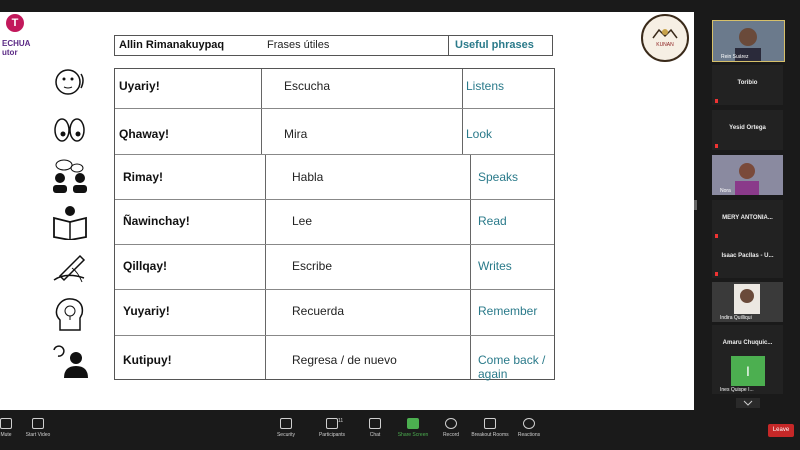  I want to click on participants-count: 11, so click(341, 421).